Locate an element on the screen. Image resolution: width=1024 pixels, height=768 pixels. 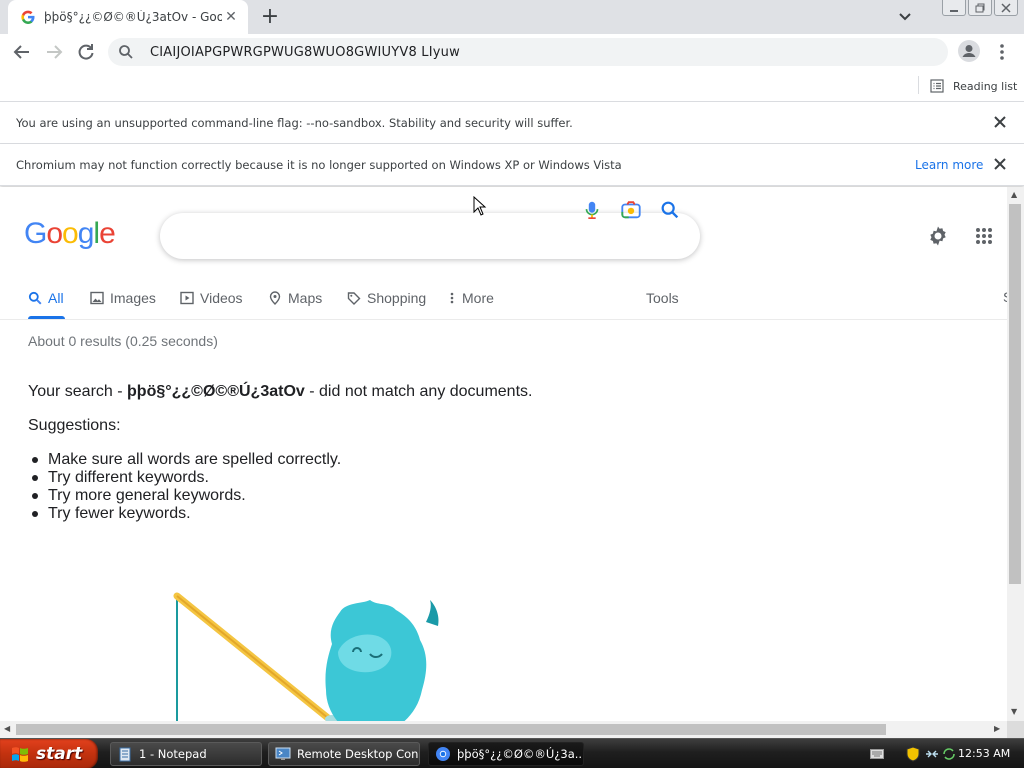
logo-letter: e is located at coordinates (107, 233).